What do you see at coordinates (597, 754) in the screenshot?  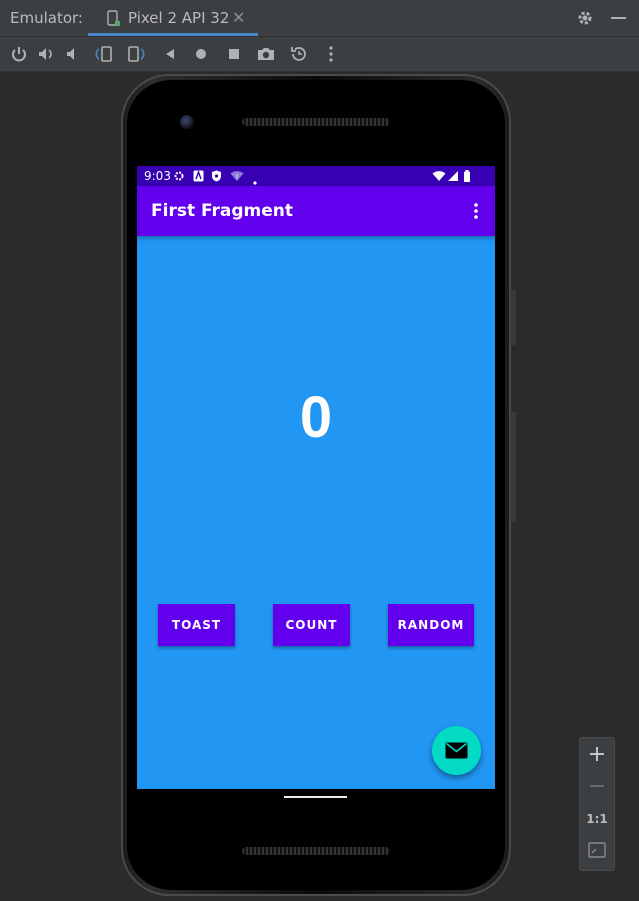 I see `zoom-in-button: +` at bounding box center [597, 754].